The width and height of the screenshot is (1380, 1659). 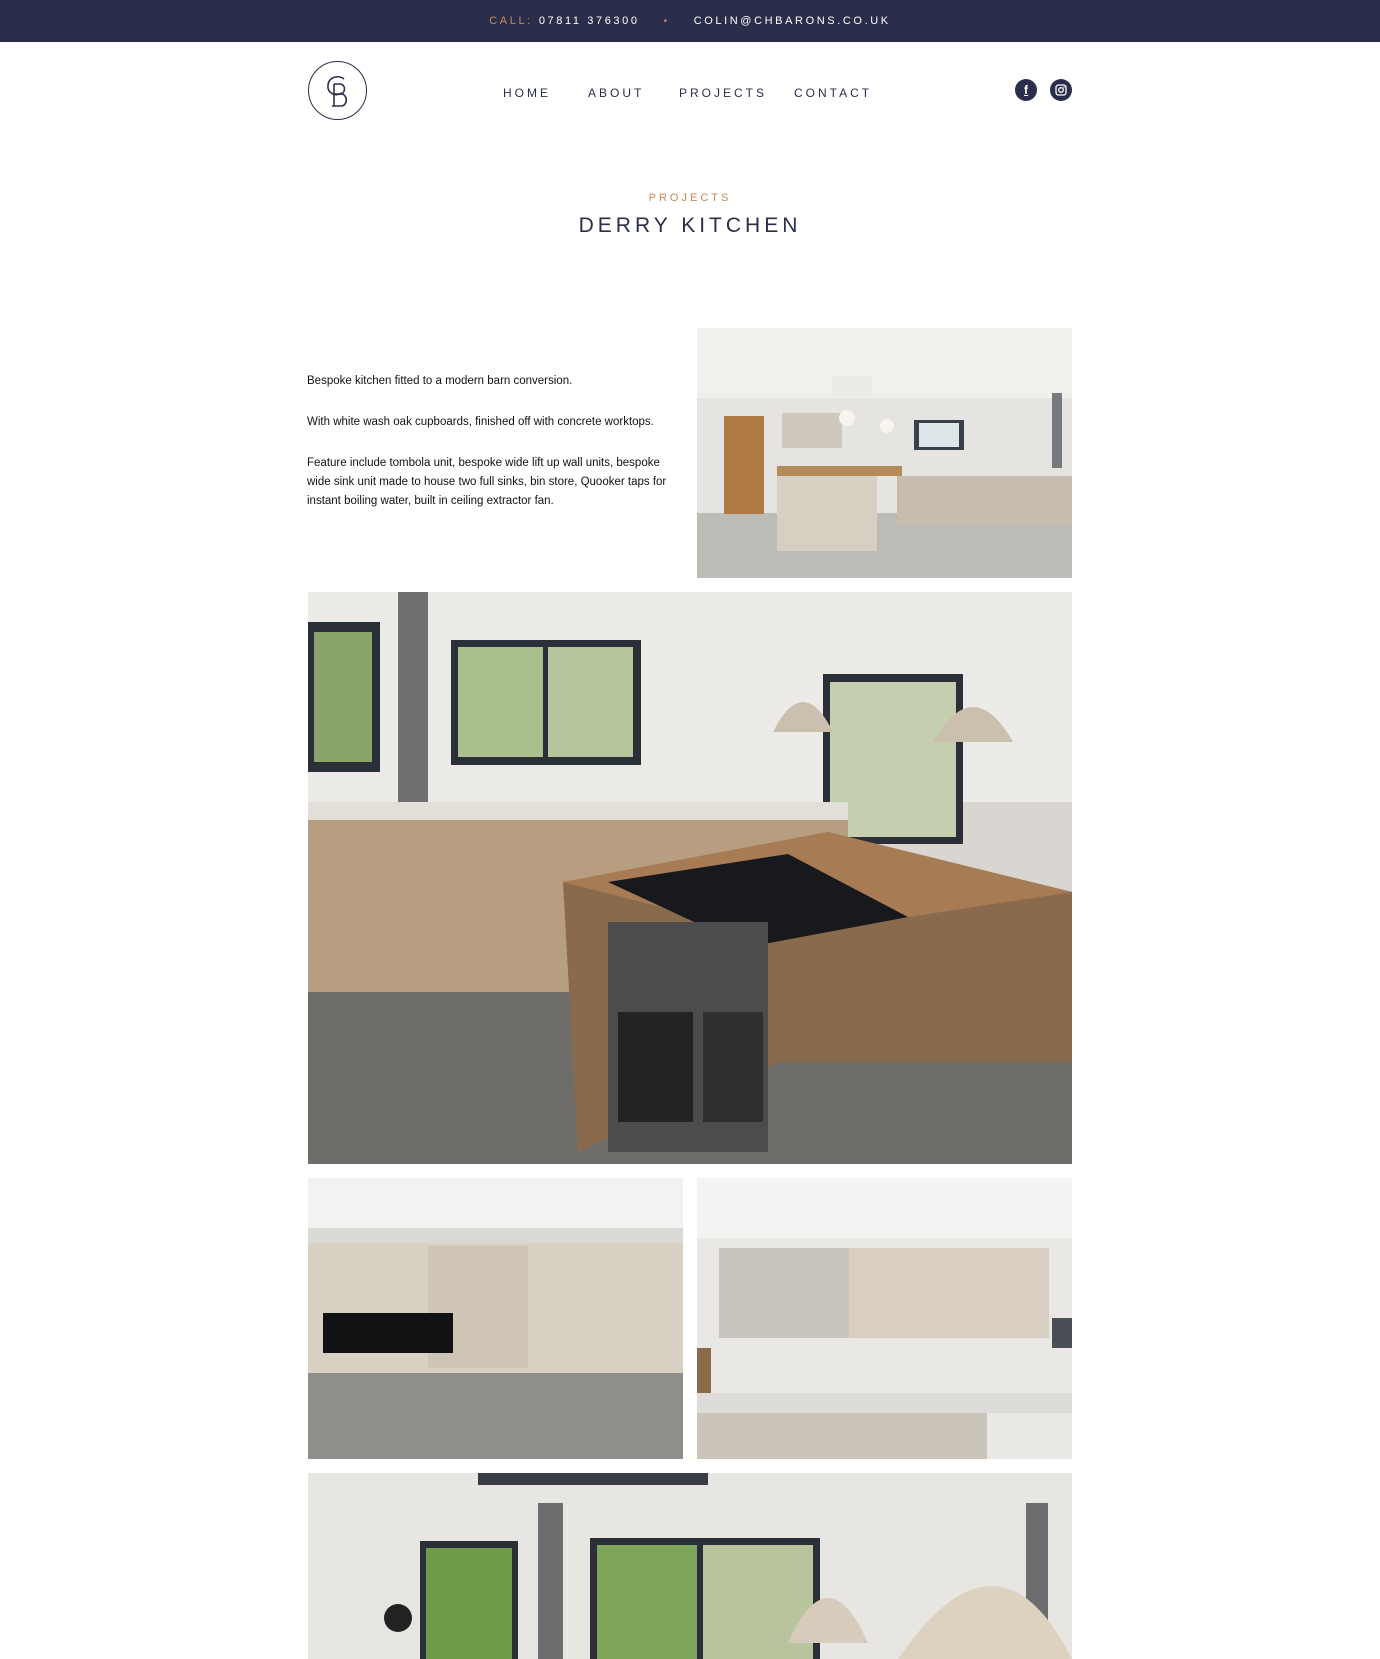 What do you see at coordinates (833, 93) in the screenshot?
I see `nav-item-contact: CONTACT` at bounding box center [833, 93].